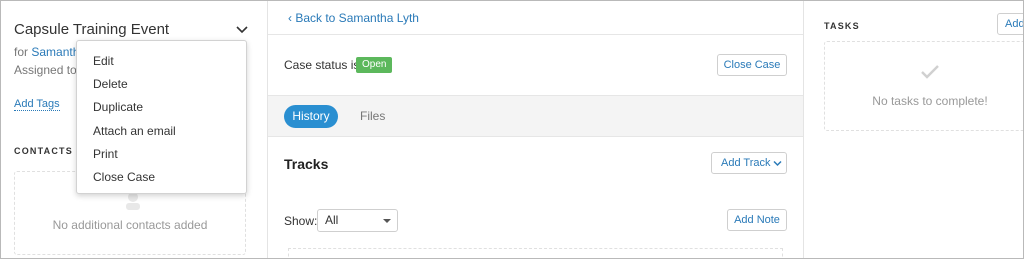 This screenshot has width=1024, height=259. I want to click on tab-bar: History Files, so click(535, 116).